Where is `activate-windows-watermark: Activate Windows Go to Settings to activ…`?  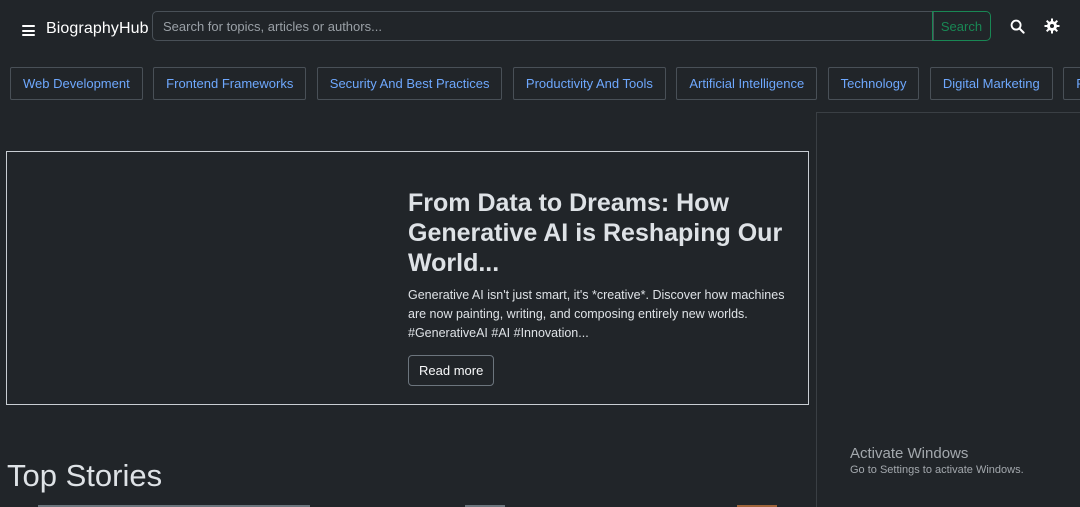
activate-windows-watermark: Activate Windows Go to Settings to activ… is located at coordinates (937, 460).